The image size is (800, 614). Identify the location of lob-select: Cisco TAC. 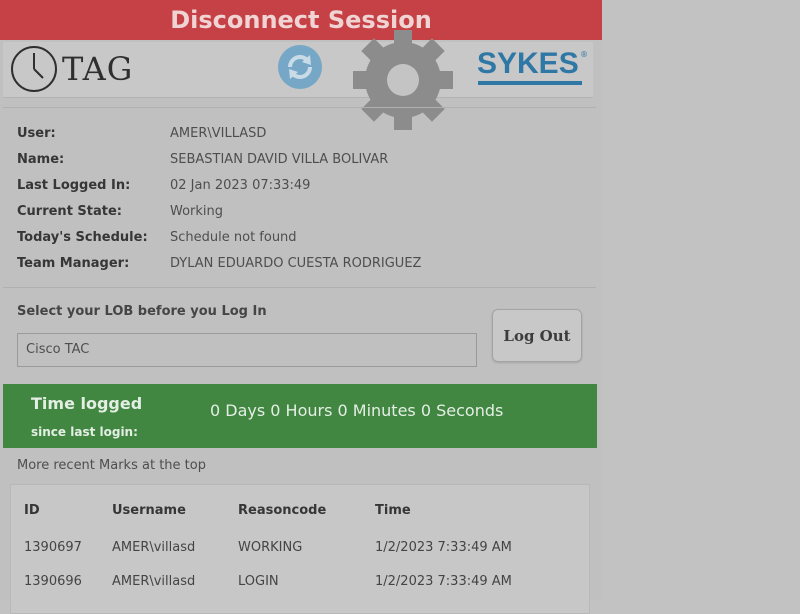
(247, 350).